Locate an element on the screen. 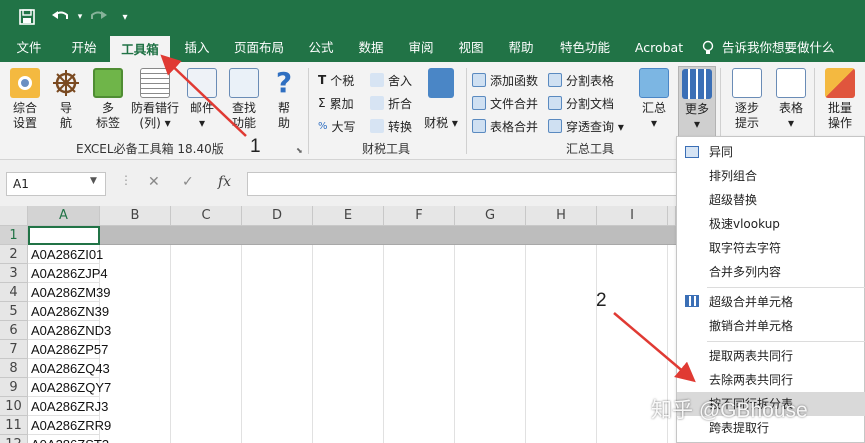  watermark: 知乎 @GBhouse is located at coordinates (729, 410).